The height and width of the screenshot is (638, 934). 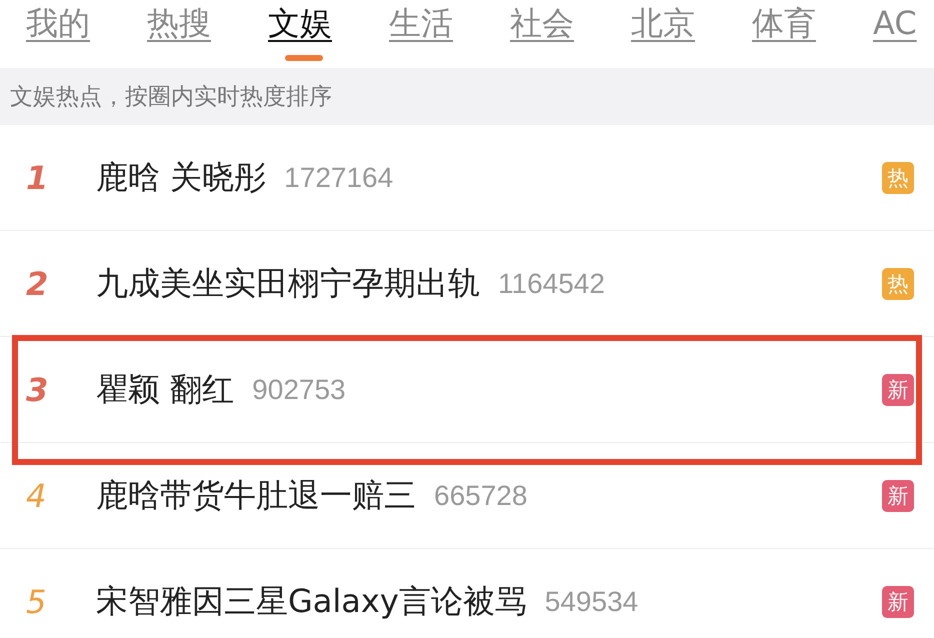 What do you see at coordinates (903, 23) in the screenshot?
I see `category-tab: AC` at bounding box center [903, 23].